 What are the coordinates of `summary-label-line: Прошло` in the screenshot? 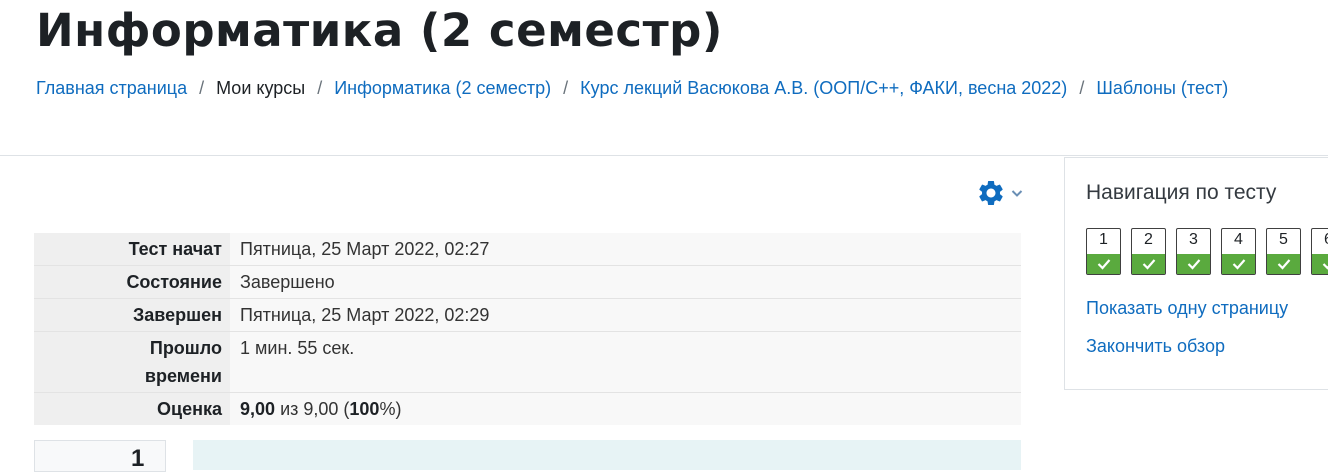 It's located at (185, 348).